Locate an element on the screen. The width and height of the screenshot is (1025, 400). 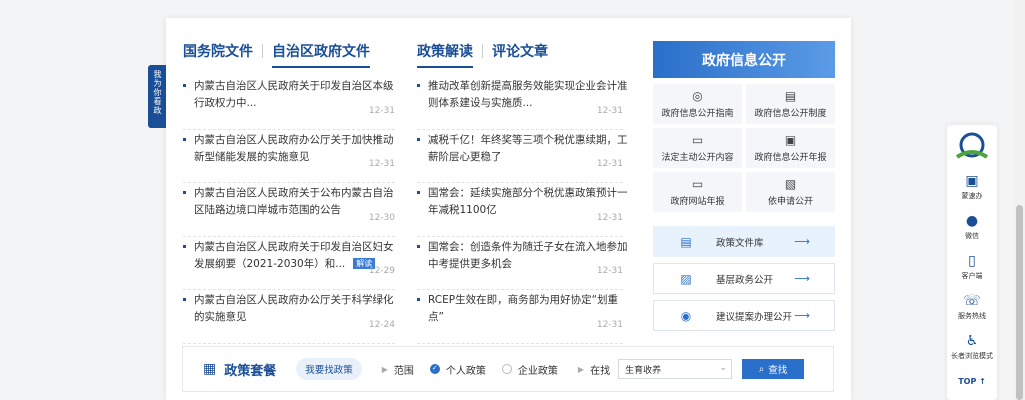
gov-info-open-title: 政府信息公开 is located at coordinates (744, 60).